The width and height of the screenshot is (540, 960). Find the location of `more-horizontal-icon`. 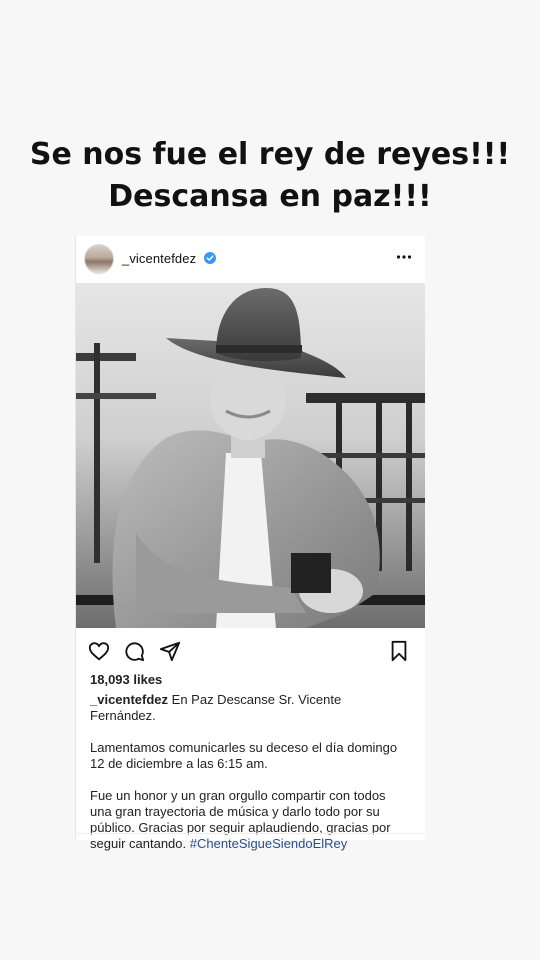

more-horizontal-icon is located at coordinates (404, 257).